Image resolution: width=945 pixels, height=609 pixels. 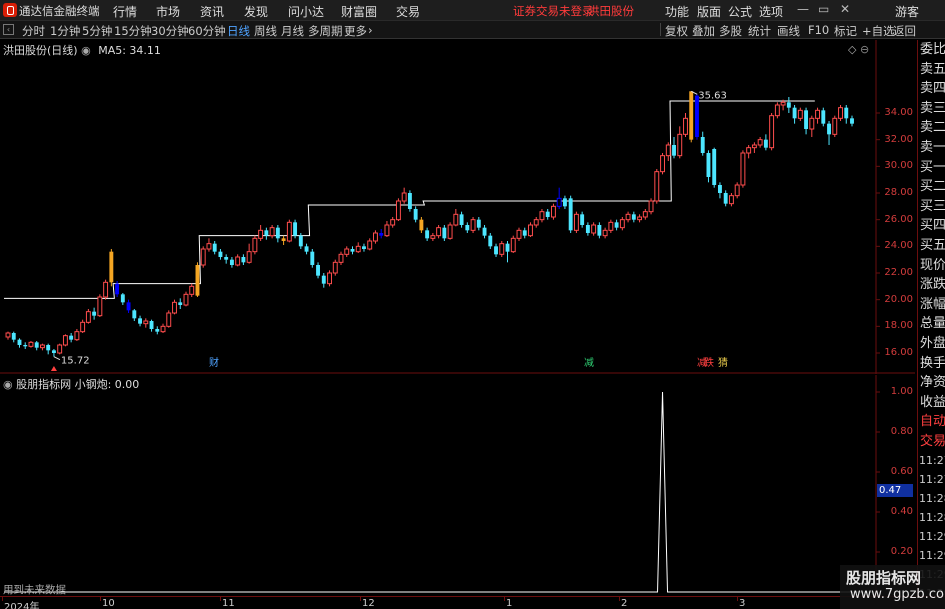 What do you see at coordinates (904, 31) in the screenshot?
I see `btn-return: 返回` at bounding box center [904, 31].